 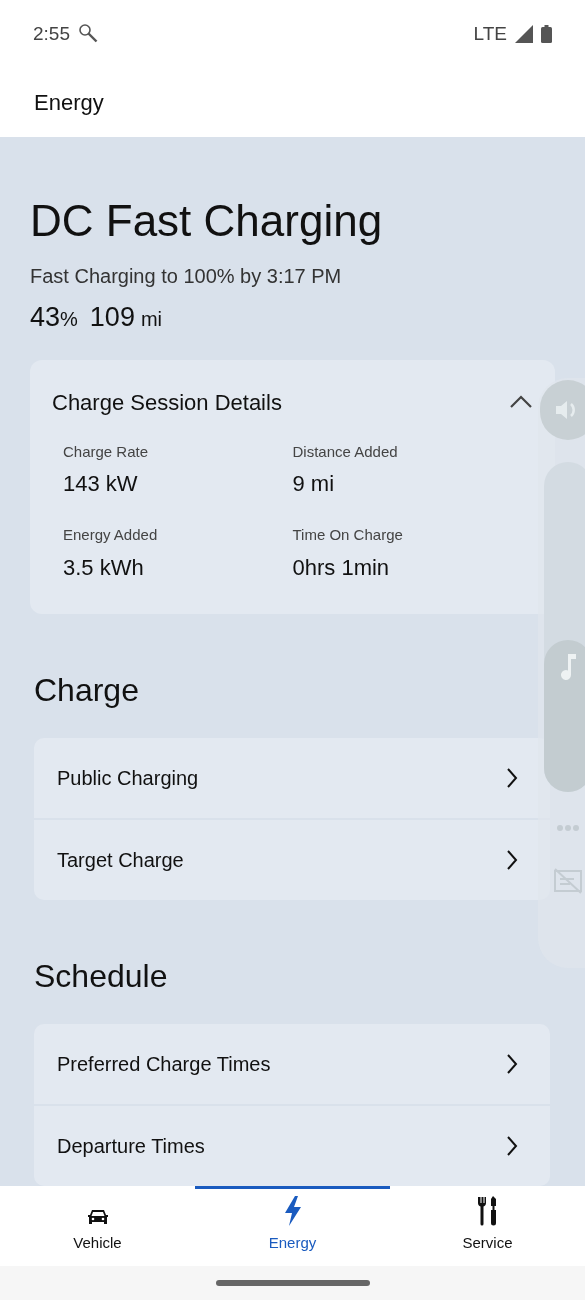 I want to click on menu-row: Preferred Charge Times, so click(x=292, y=1063).